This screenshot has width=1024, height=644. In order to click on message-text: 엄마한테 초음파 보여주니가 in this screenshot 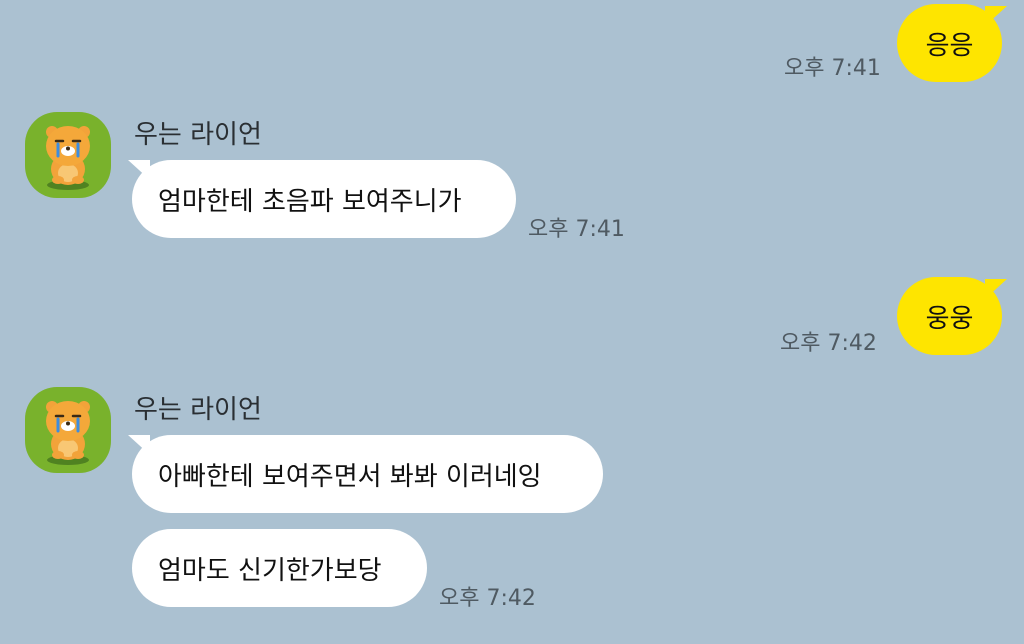, I will do `click(310, 201)`.